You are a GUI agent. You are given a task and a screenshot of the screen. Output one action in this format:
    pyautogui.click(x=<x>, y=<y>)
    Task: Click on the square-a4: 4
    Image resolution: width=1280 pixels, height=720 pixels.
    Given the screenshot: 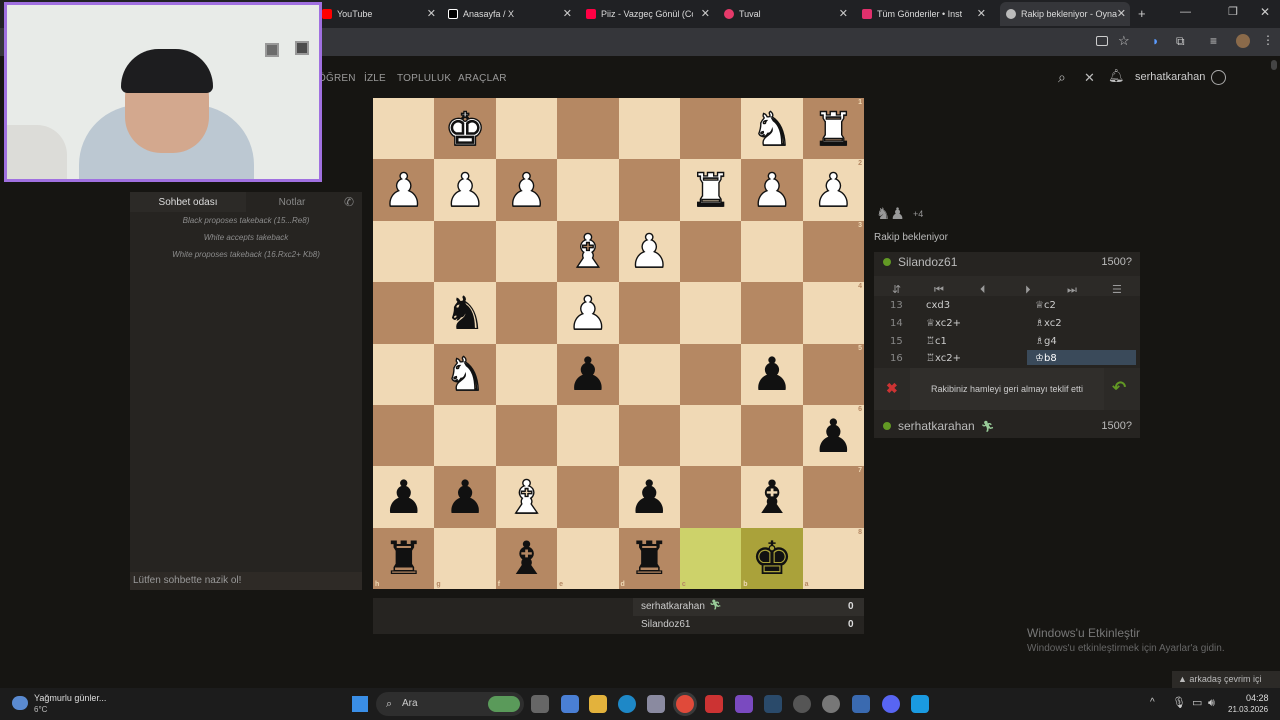 What is the action you would take?
    pyautogui.click(x=833, y=313)
    